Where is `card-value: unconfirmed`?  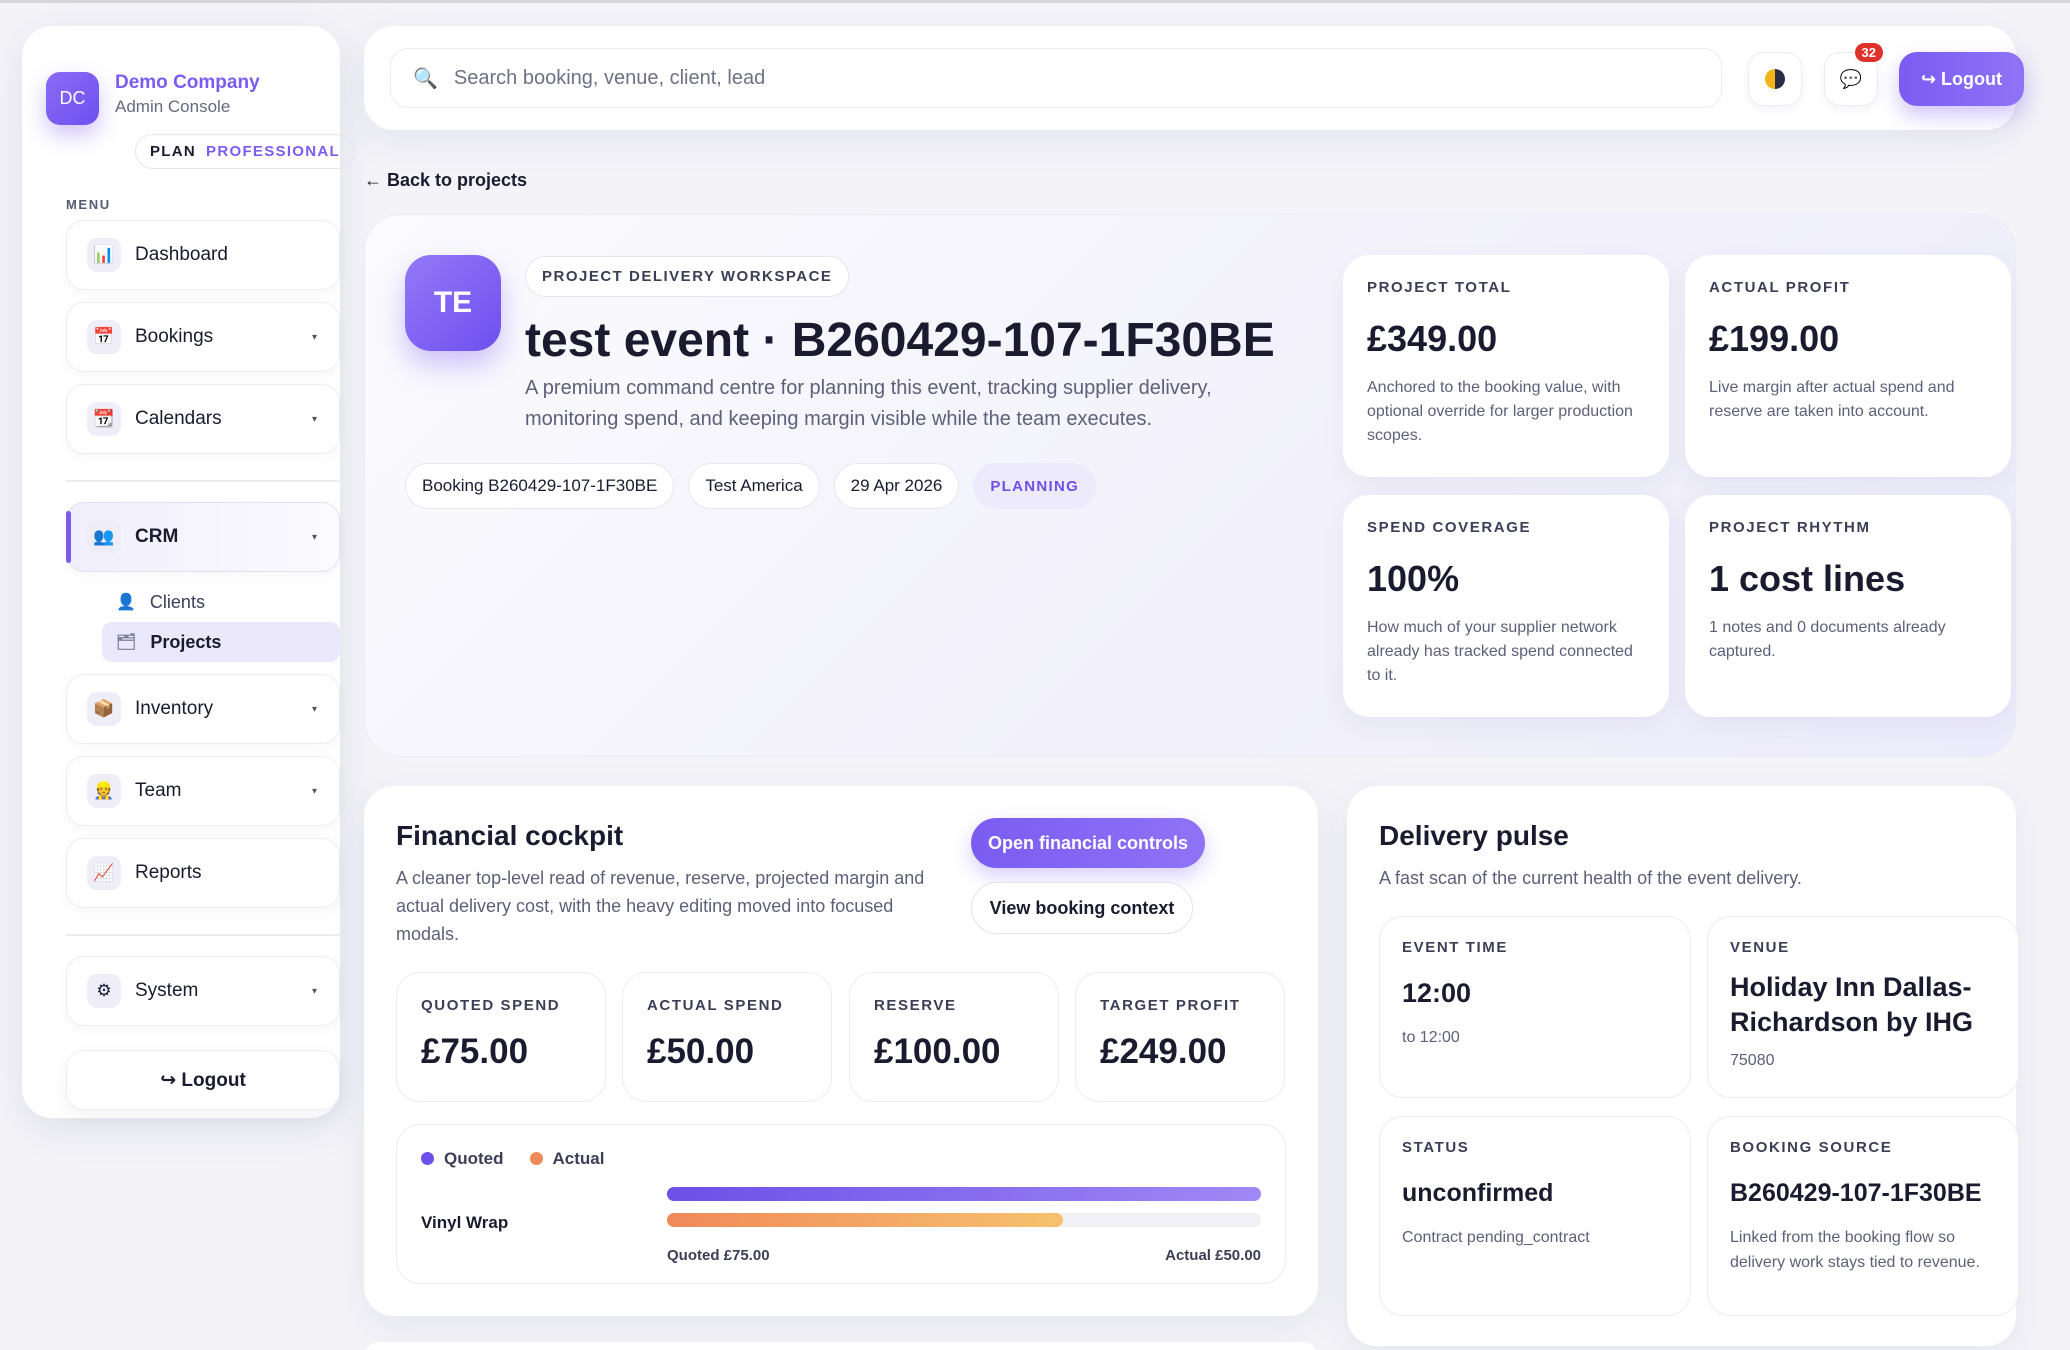 card-value: unconfirmed is located at coordinates (1478, 1193).